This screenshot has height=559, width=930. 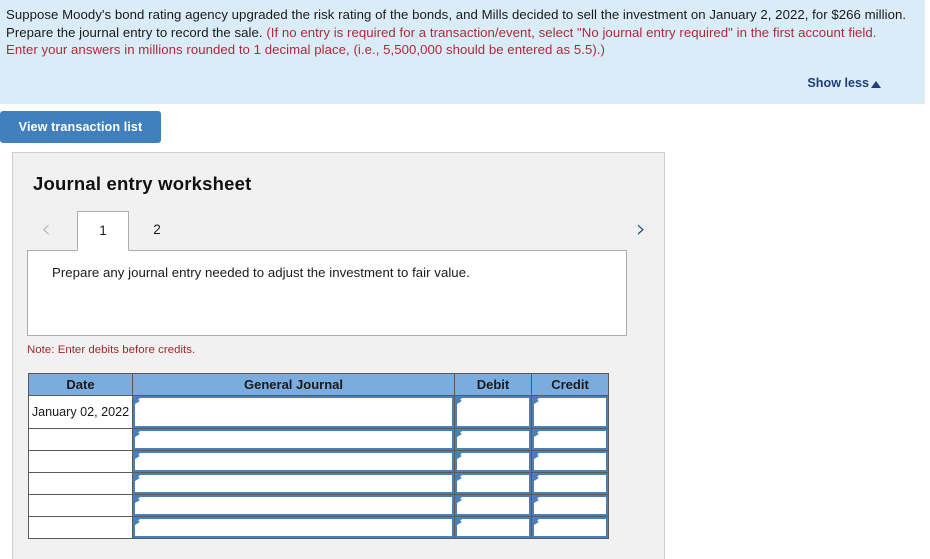 I want to click on date-cell: January 02, 2022, so click(x=80, y=412).